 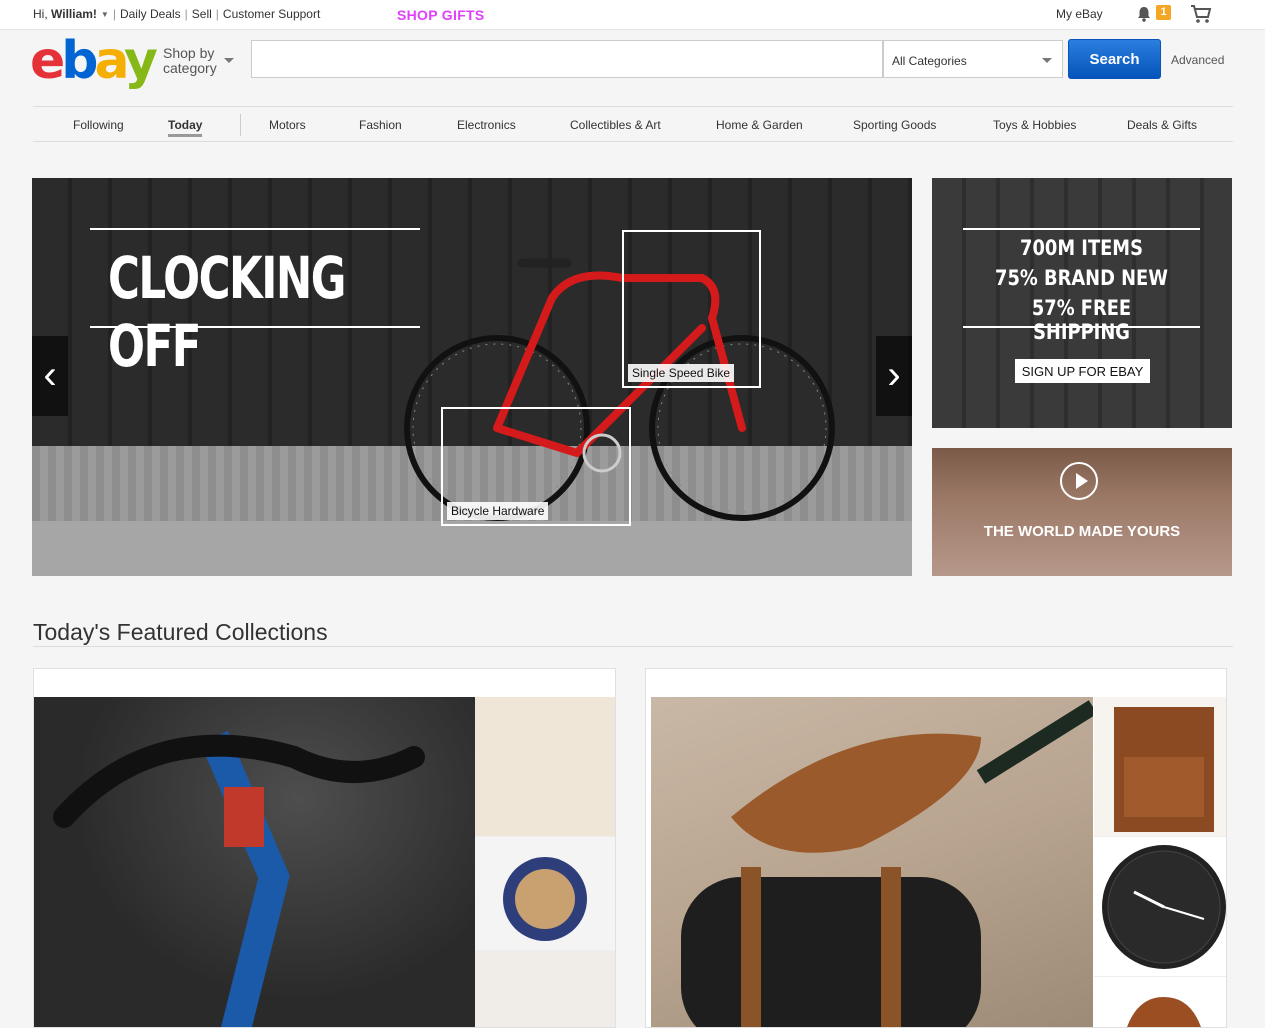 I want to click on notification-badge: 1, so click(x=1163, y=12).